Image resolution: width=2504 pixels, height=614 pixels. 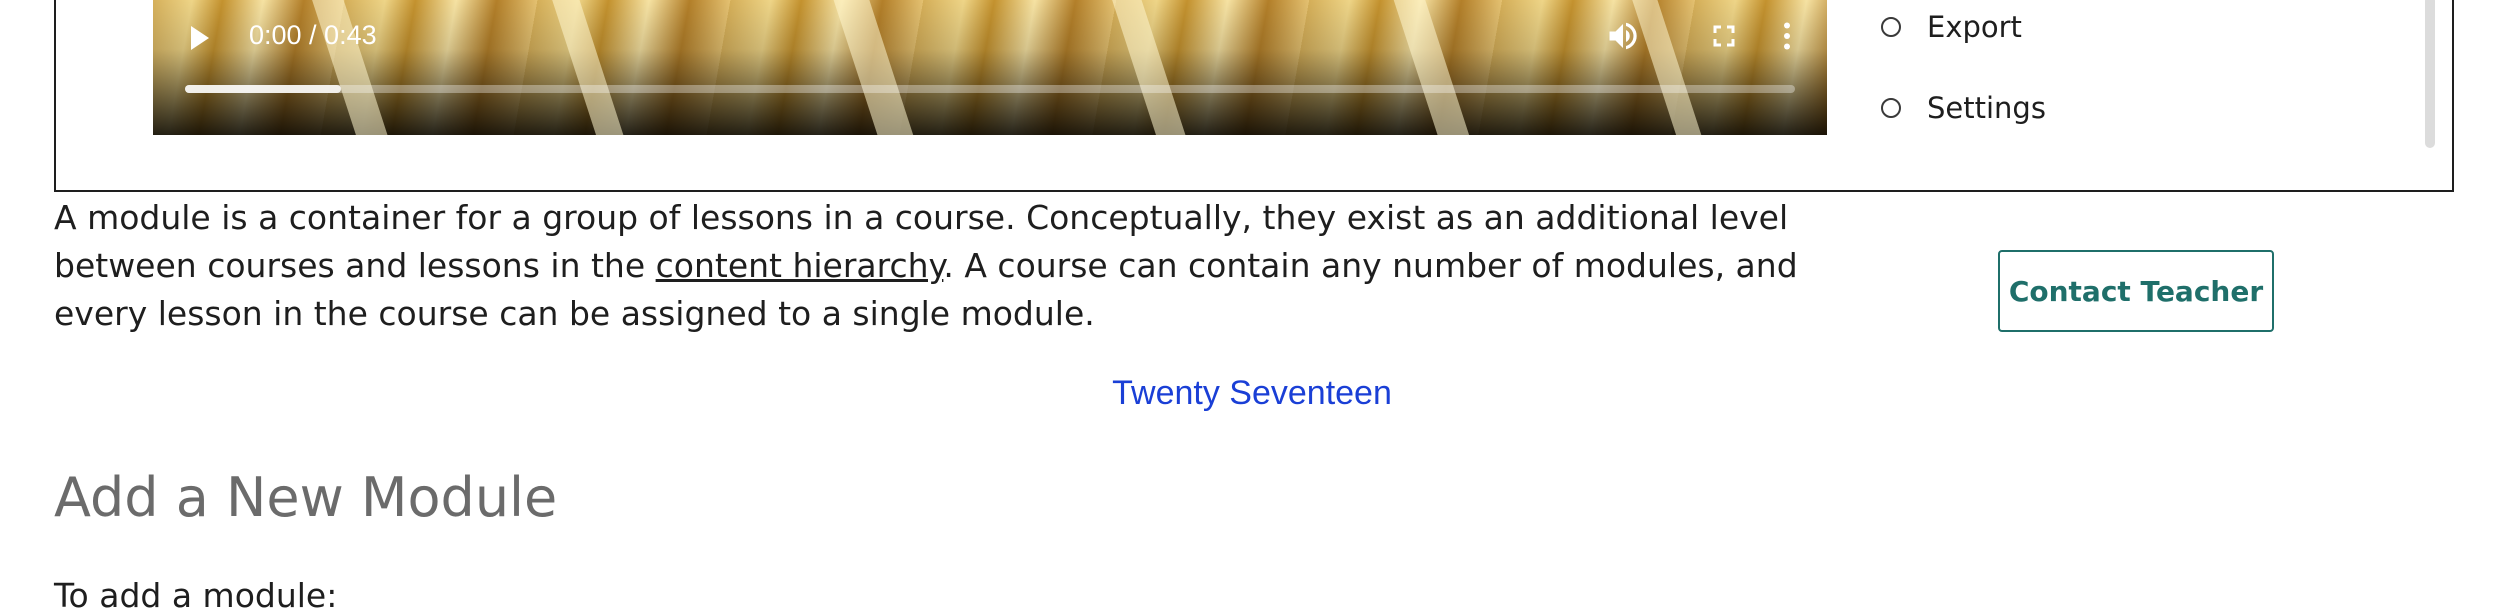 I want to click on video-progress-bar, so click(x=990, y=89).